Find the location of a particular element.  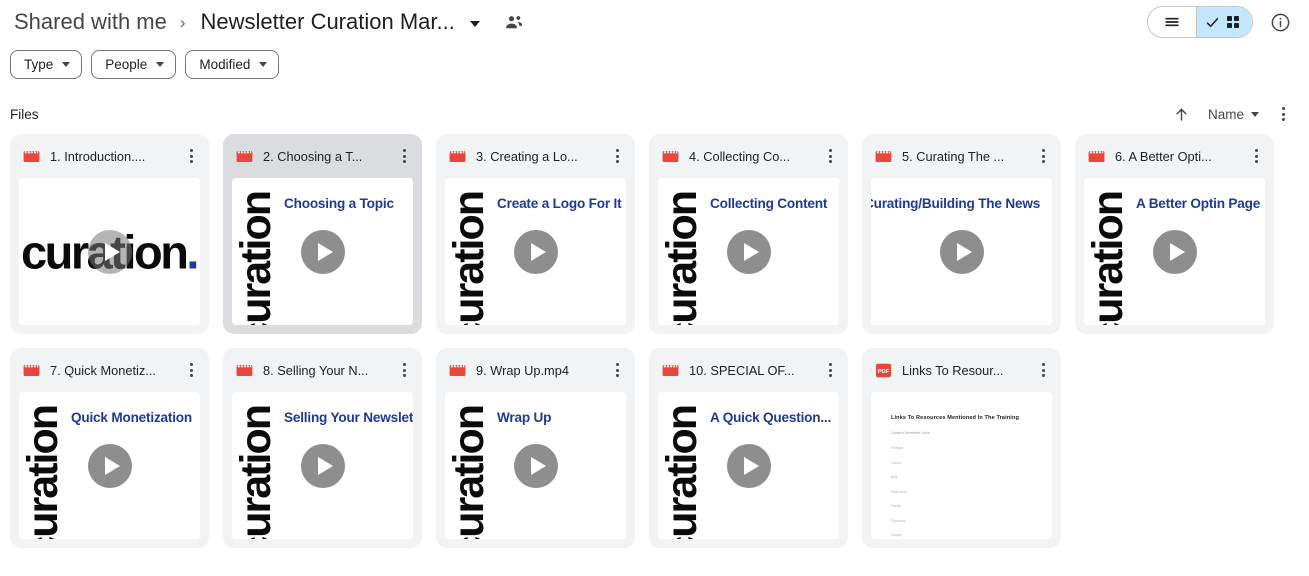

slide-title: Curating/Building The News is located at coordinates (956, 203).